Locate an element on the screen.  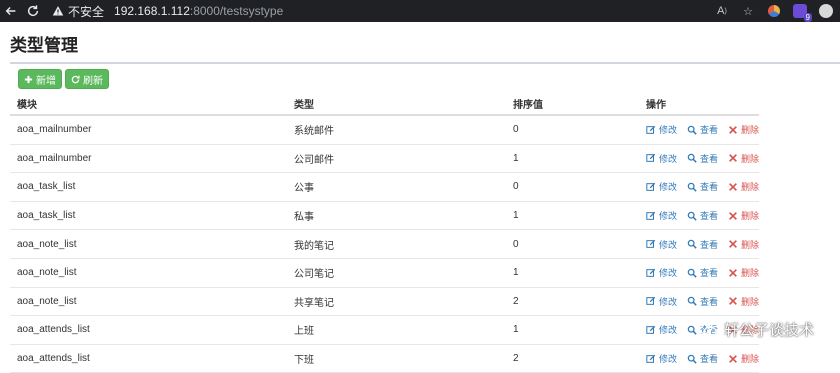
read-aloud-icon: A ​) is located at coordinates (722, 11).